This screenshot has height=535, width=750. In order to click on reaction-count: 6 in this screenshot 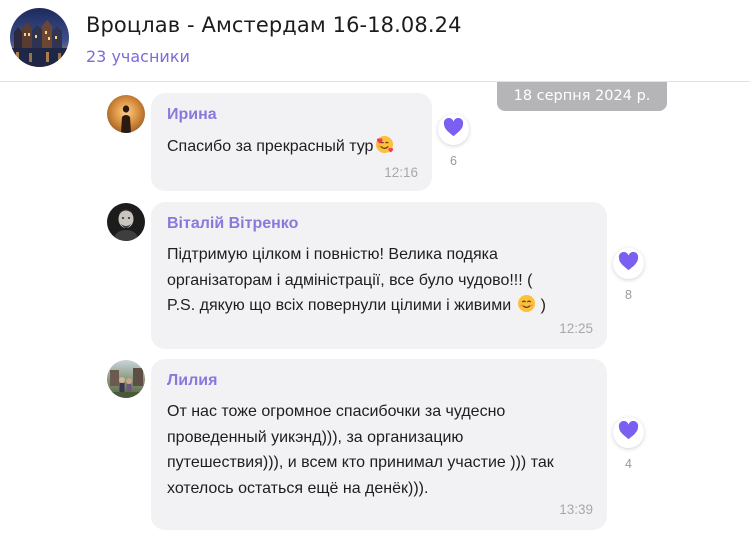, I will do `click(453, 161)`.